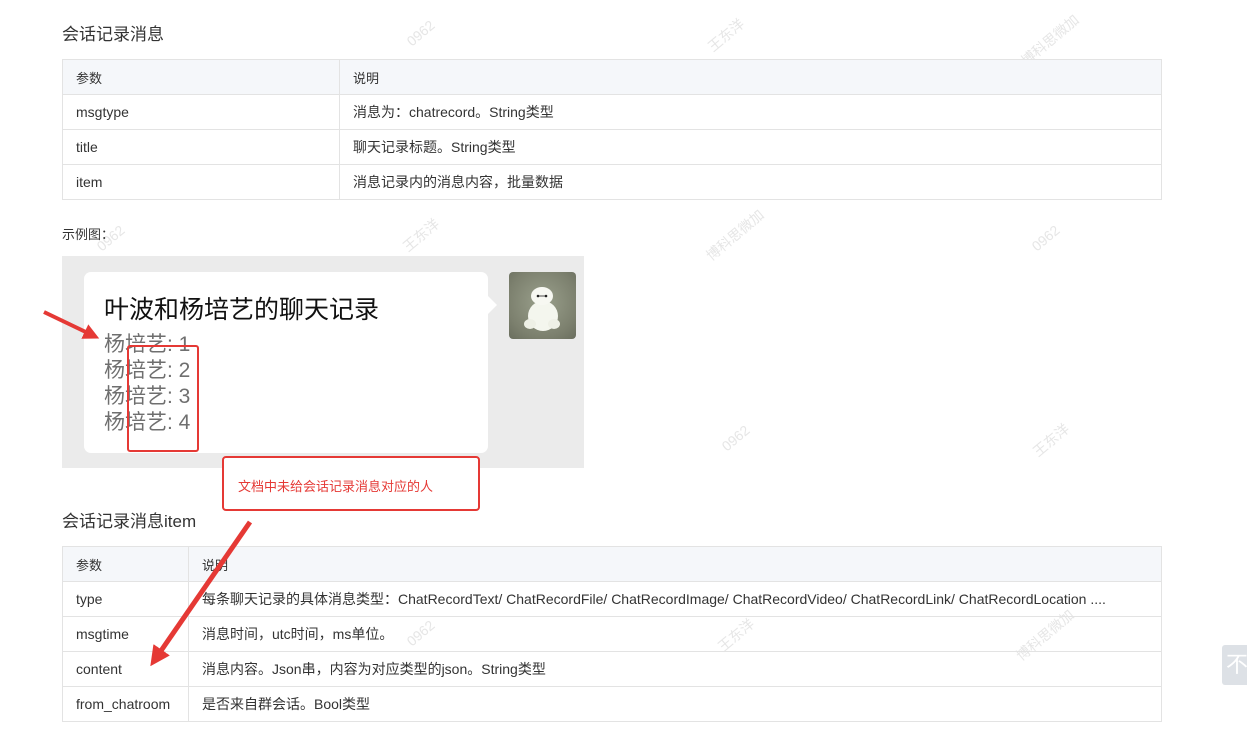  I want to click on avatar, so click(542, 305).